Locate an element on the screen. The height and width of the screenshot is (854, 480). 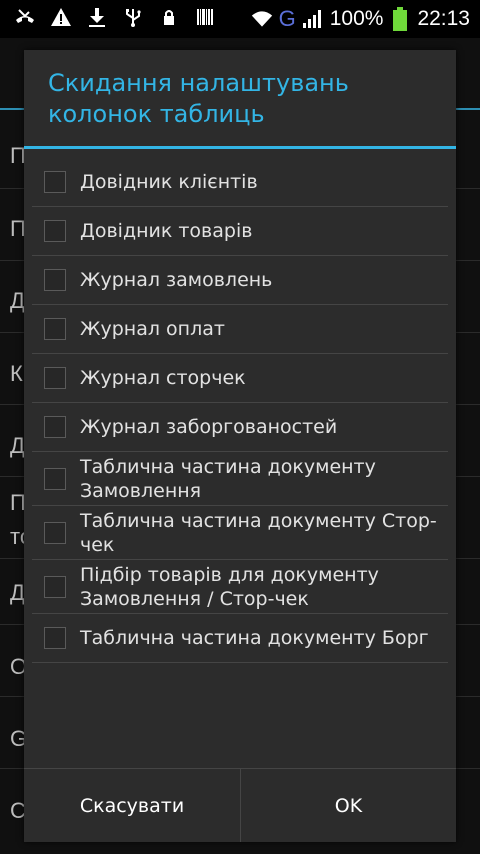
signal-icon is located at coordinates (313, 19).